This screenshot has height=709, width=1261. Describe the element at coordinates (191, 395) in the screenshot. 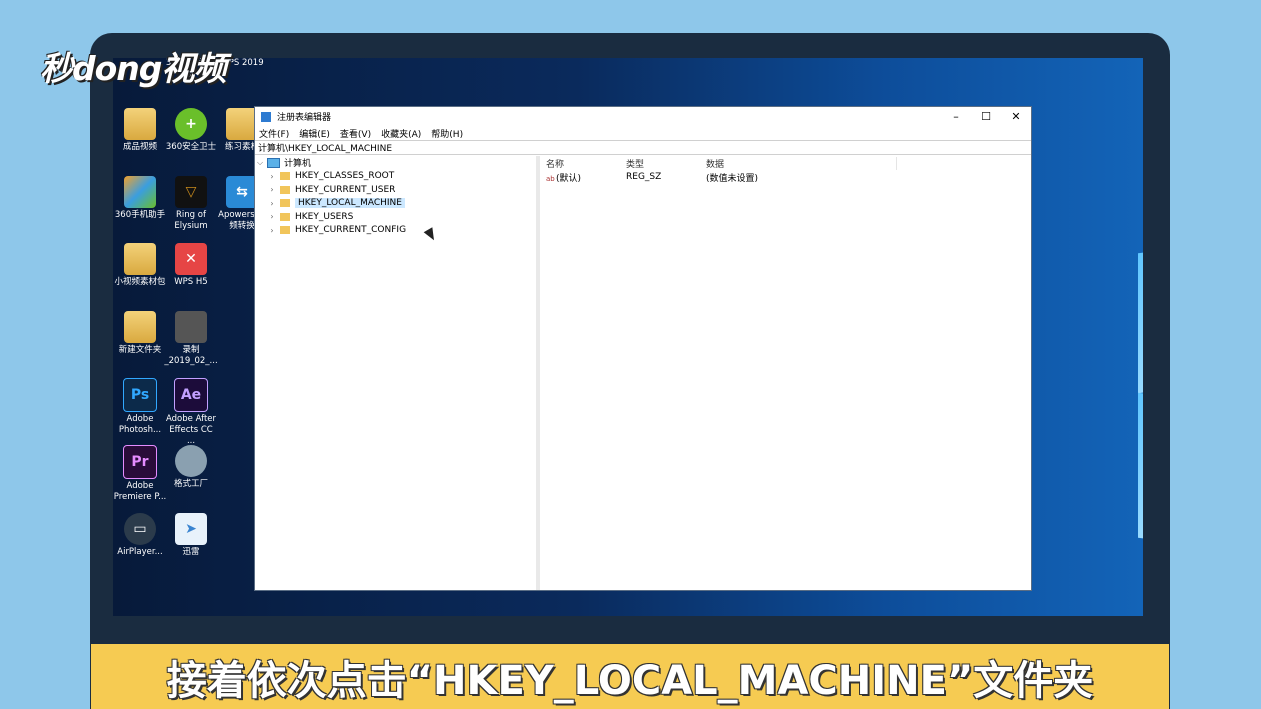

I see `after-effects-icon: Ae` at that location.